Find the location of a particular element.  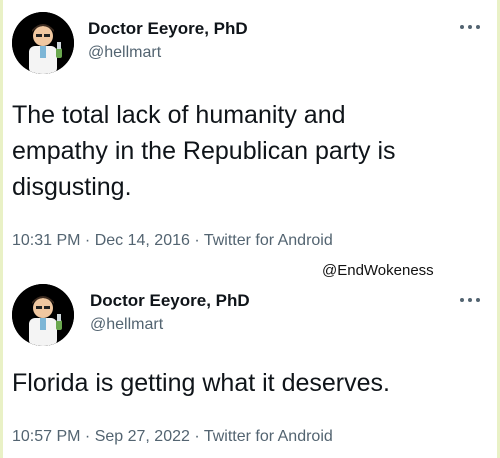

tweet-text-line: The total lack of humanity and is located at coordinates (179, 115).